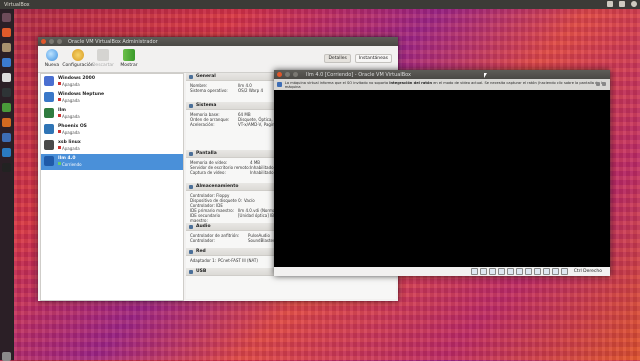 This screenshot has height=361, width=640. Describe the element at coordinates (81, 94) in the screenshot. I see `vm-name: Windows Neptune` at that location.